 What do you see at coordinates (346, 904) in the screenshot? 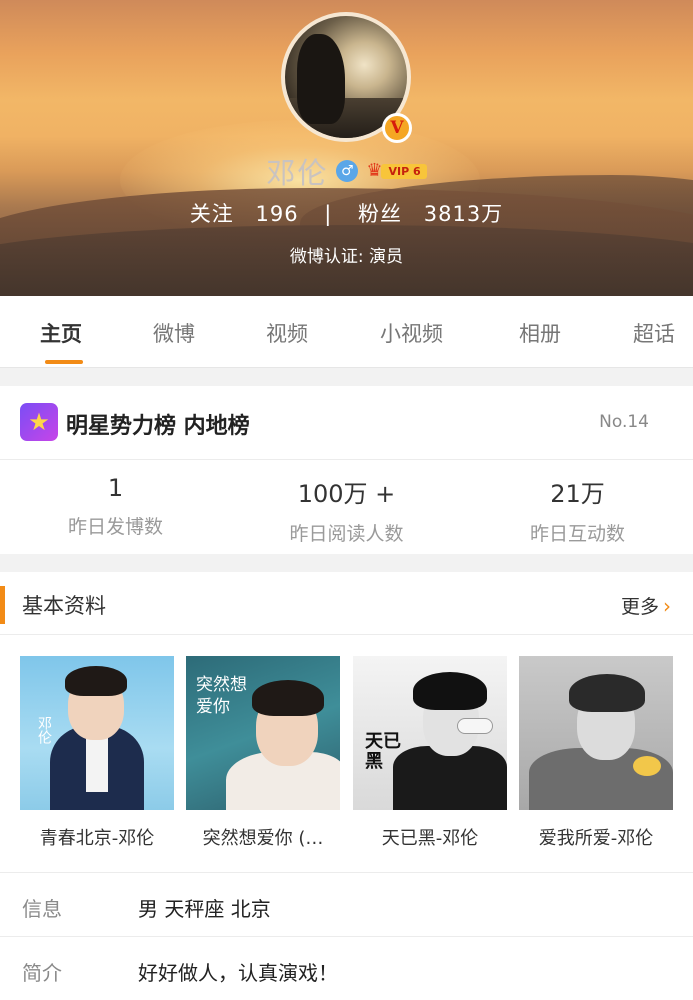
I see `info-row-basic: 信息 男 天秤座 北京` at bounding box center [346, 904].